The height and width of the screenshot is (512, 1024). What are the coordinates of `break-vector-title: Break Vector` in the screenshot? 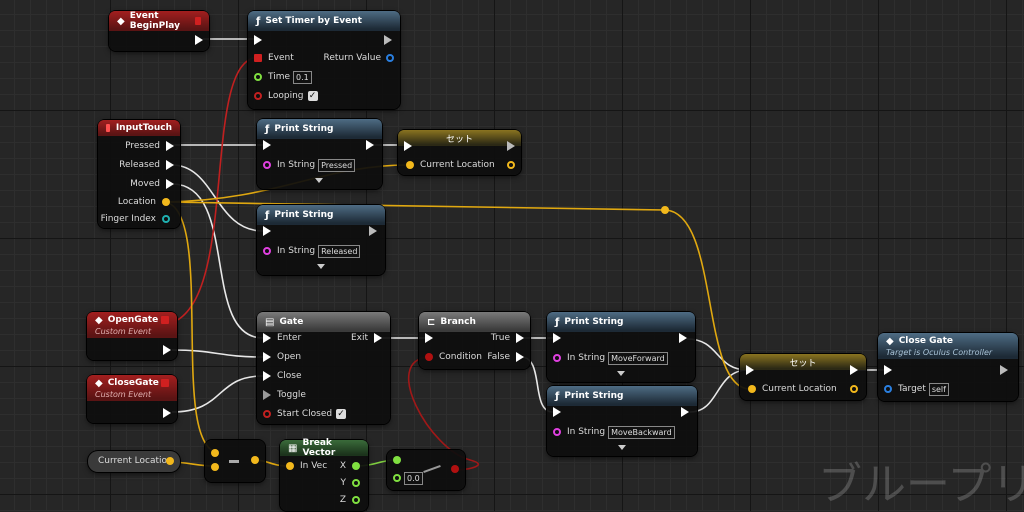 It's located at (319, 448).